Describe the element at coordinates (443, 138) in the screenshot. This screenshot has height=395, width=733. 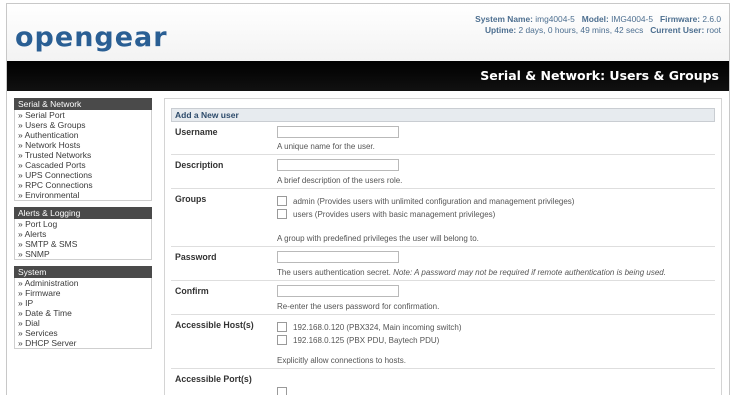
I see `username-row: Username A unique name for the user.` at that location.